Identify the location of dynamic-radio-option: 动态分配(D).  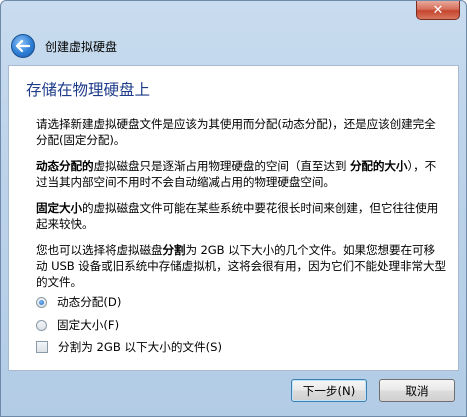
(78, 302).